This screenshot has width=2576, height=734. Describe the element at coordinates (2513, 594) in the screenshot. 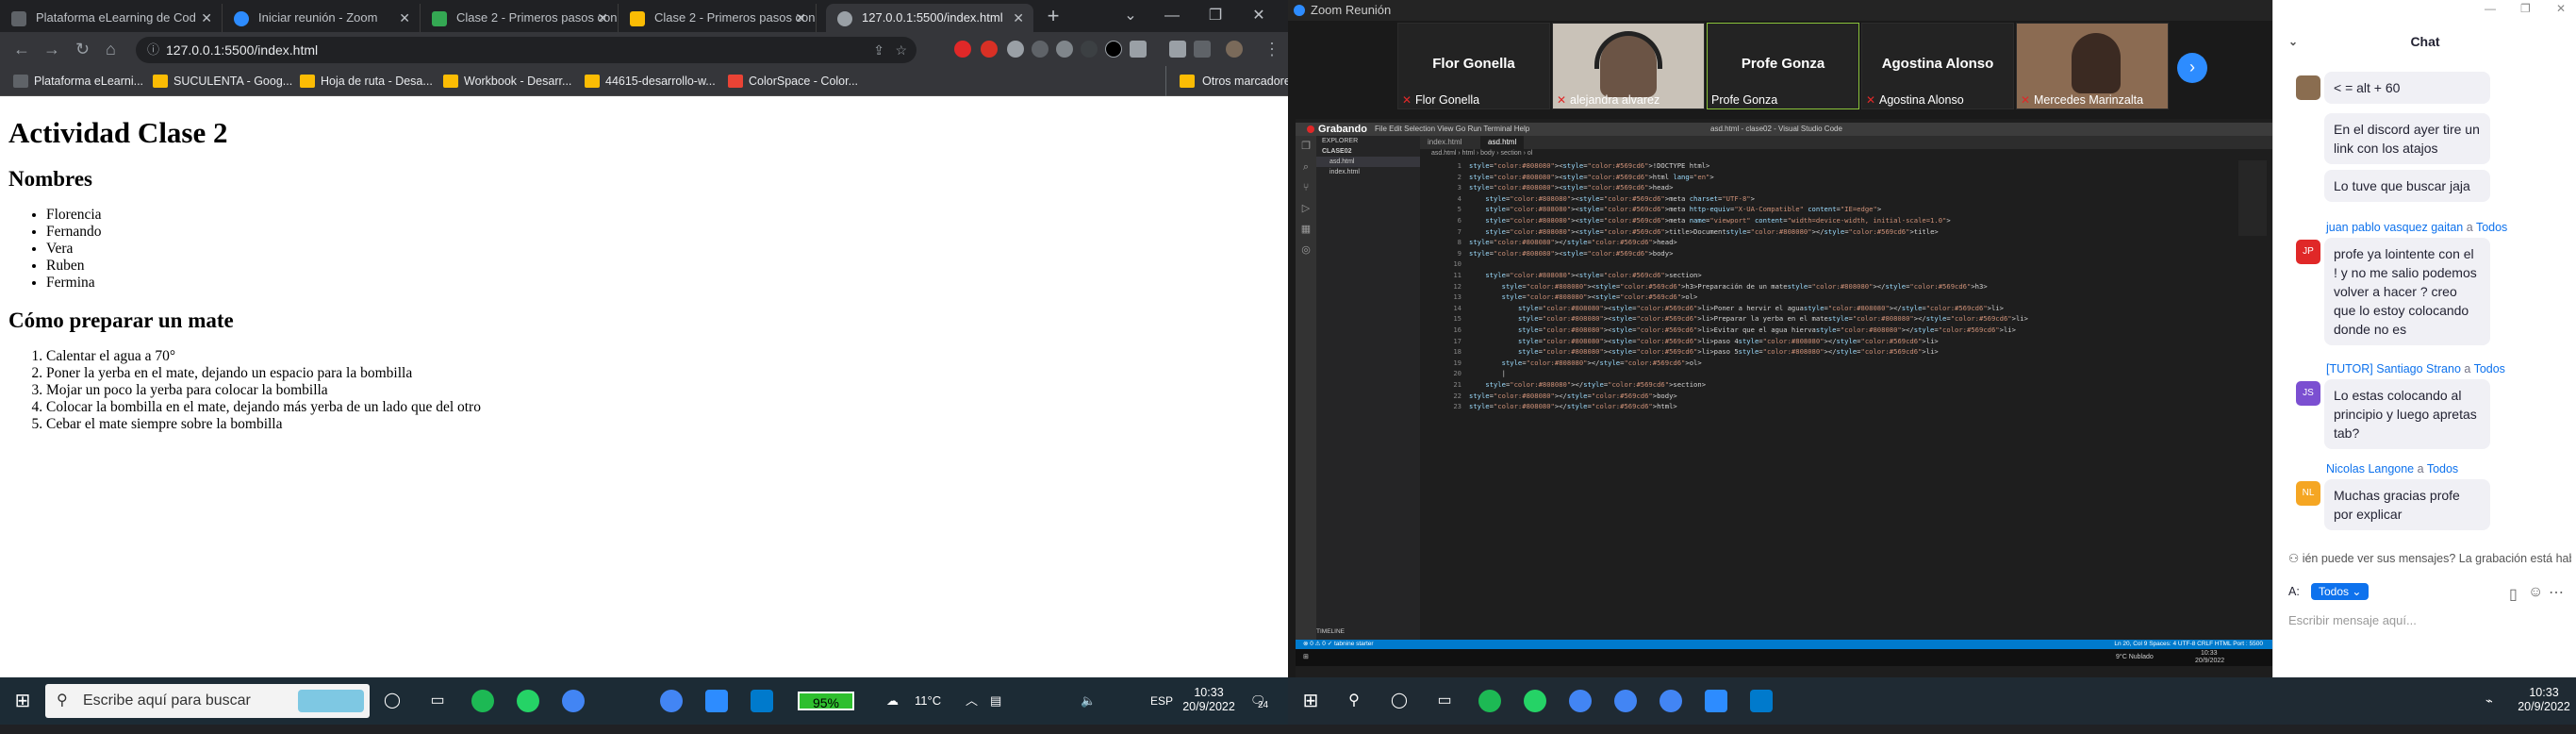

I see `file-icon: ▯` at that location.